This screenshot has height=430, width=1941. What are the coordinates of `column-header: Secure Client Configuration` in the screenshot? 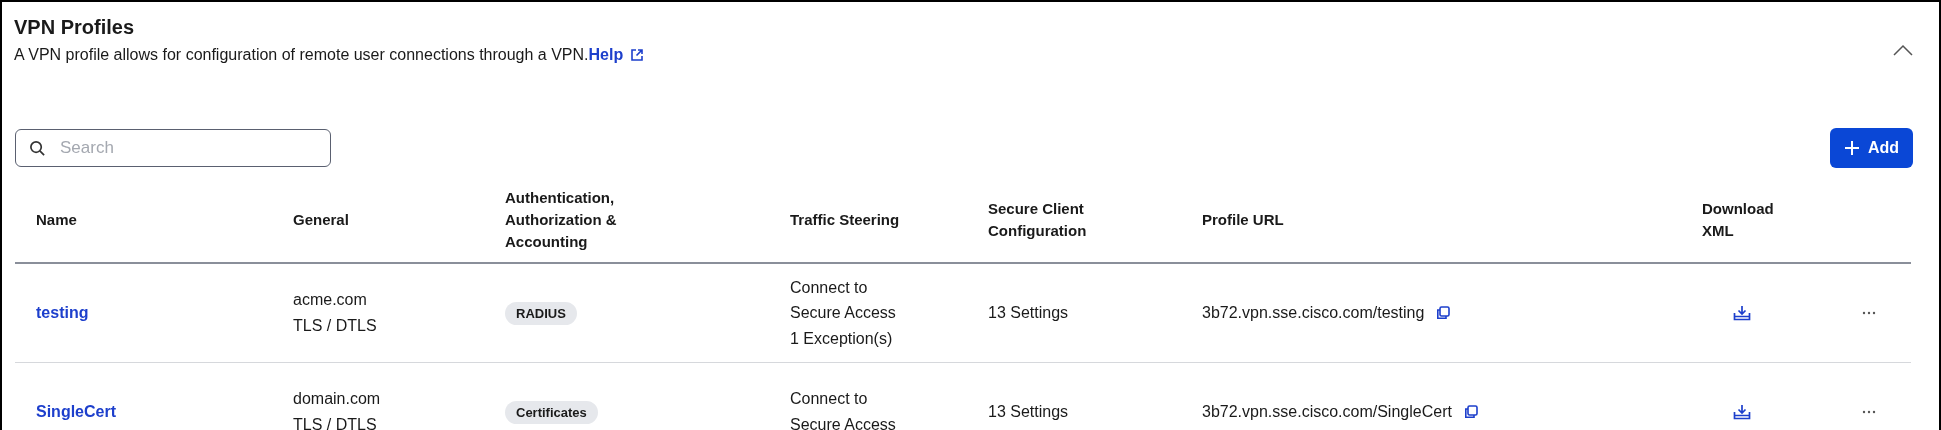 It's located at (1038, 220).